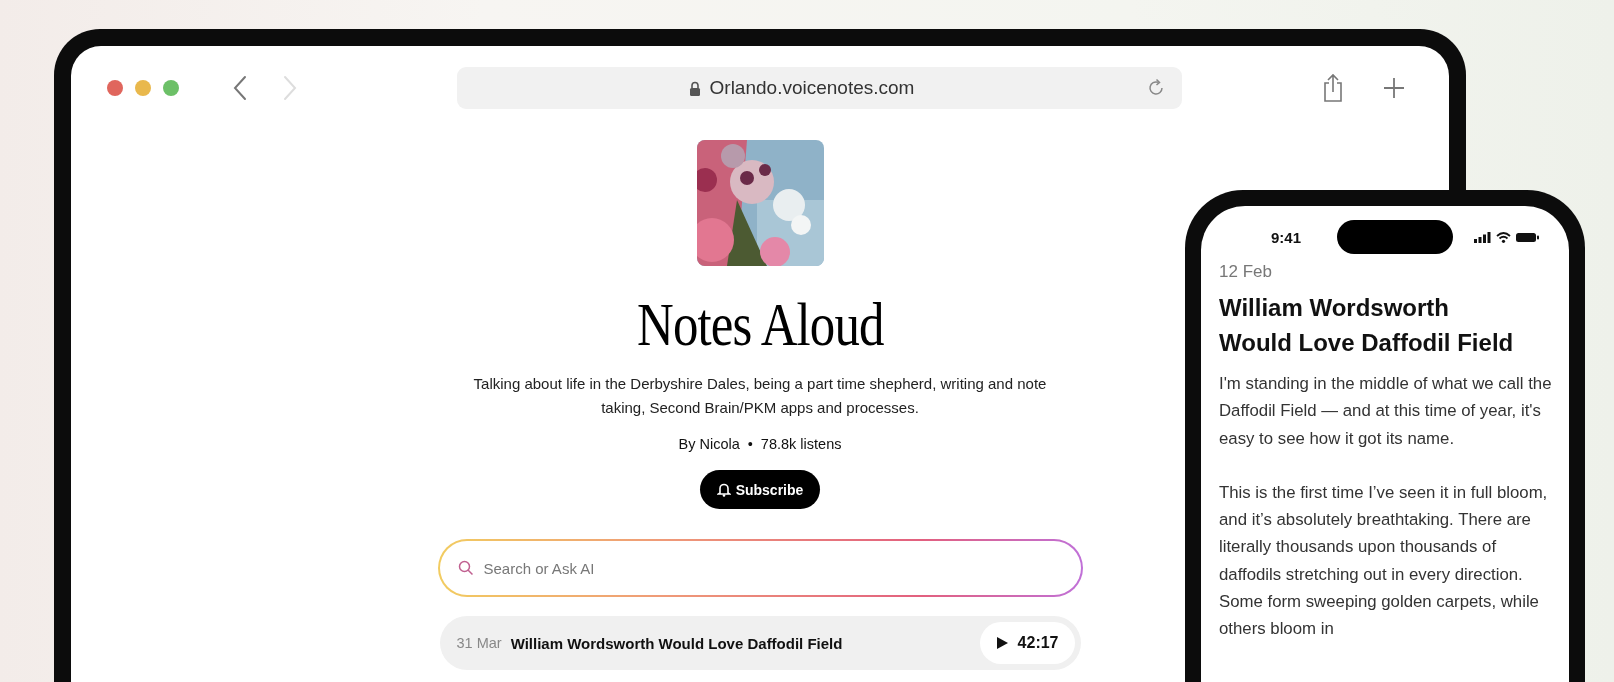 The width and height of the screenshot is (1614, 682). I want to click on subscribe-button: Subscribe, so click(760, 490).